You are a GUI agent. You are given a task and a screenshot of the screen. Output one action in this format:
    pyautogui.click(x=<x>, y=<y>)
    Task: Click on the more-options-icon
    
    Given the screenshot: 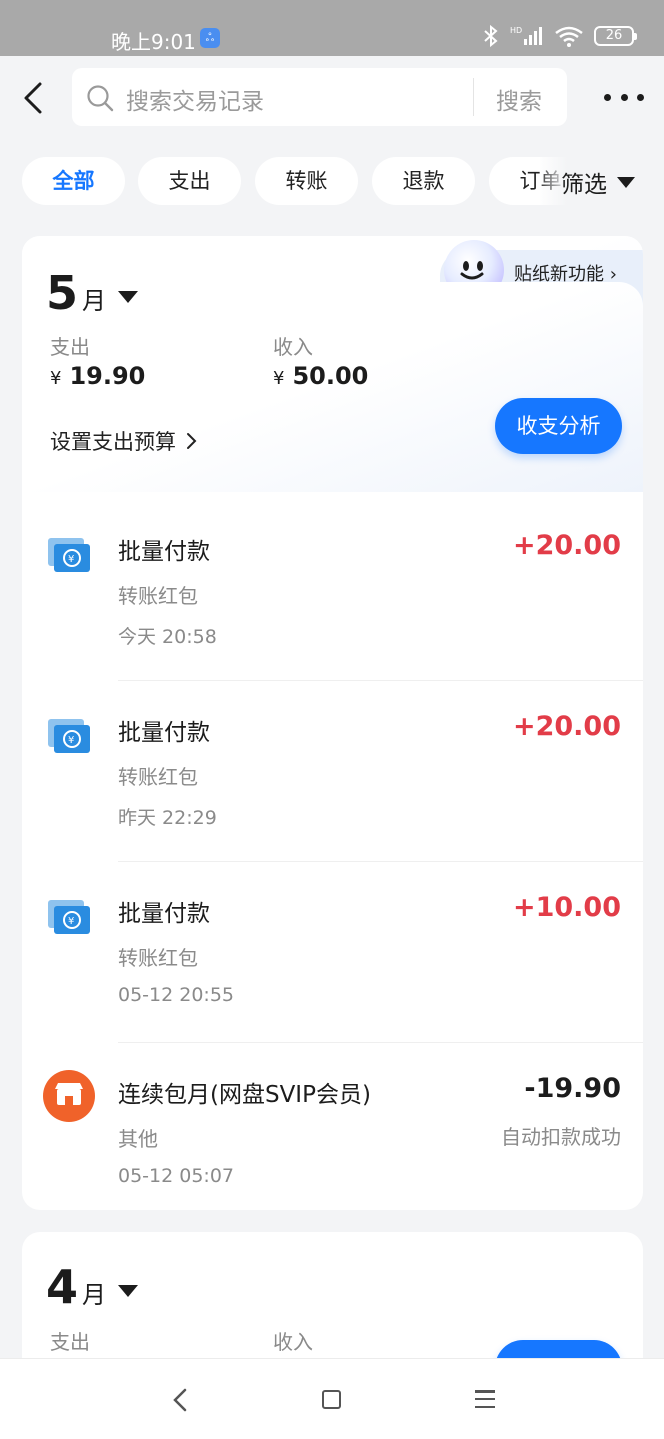 What is the action you would take?
    pyautogui.click(x=624, y=97)
    